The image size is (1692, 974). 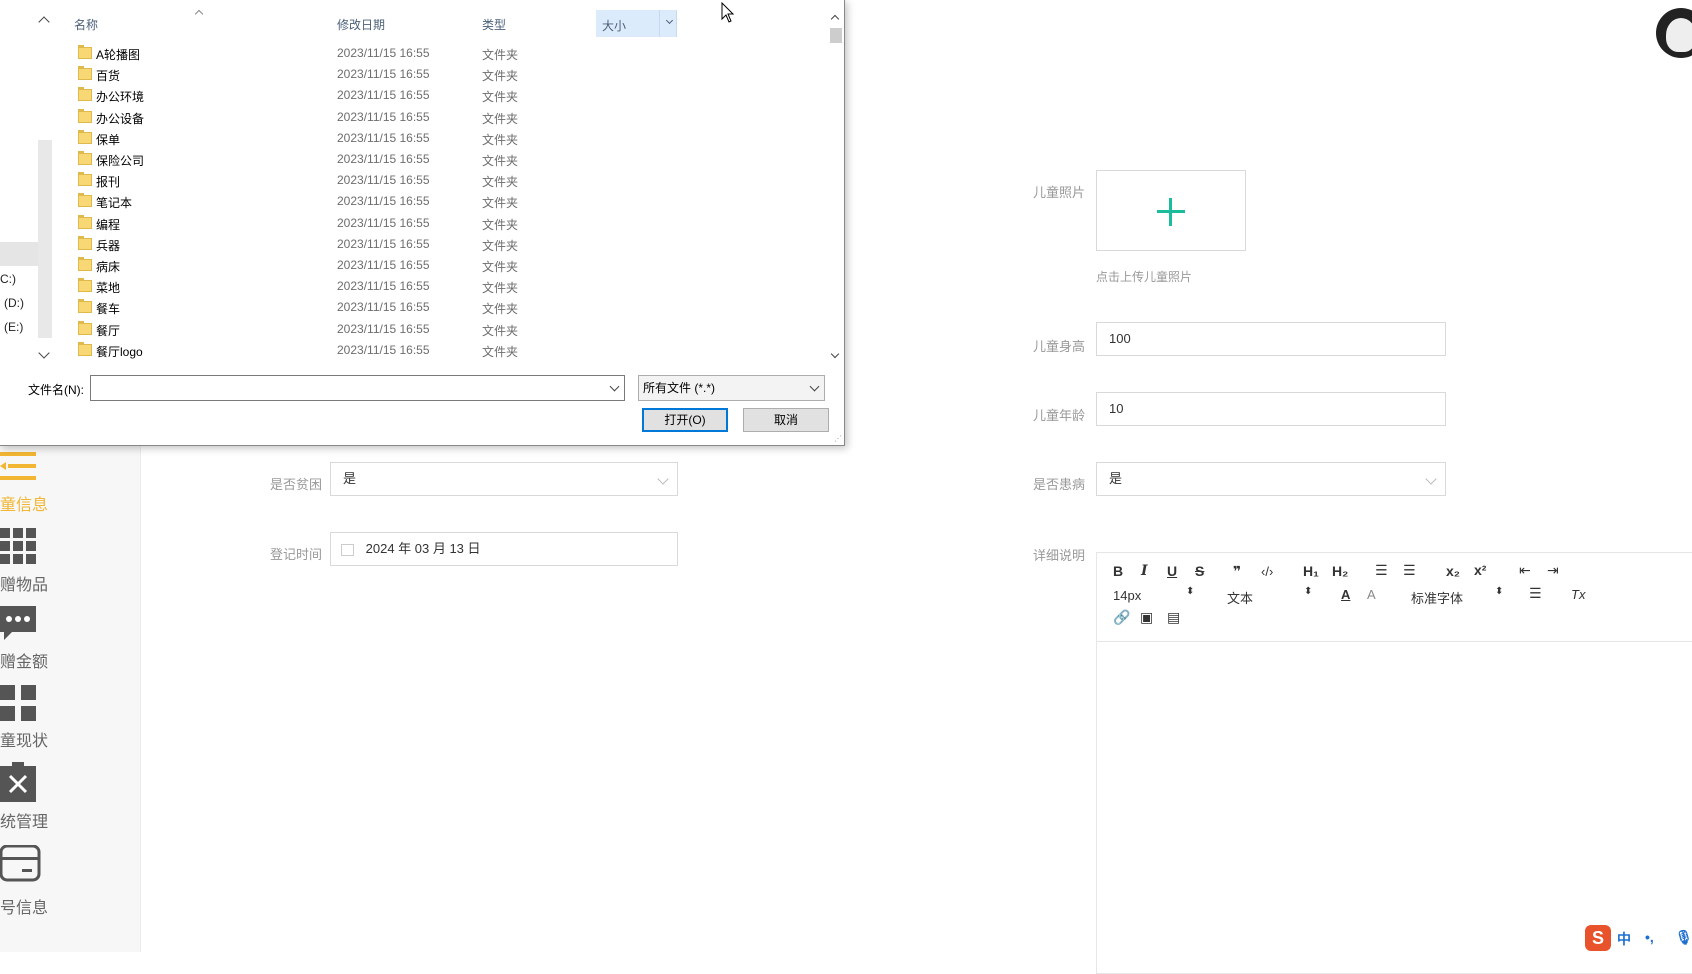 What do you see at coordinates (70, 563) in the screenshot?
I see `sidebar-item-donated-goods: 赠物品` at bounding box center [70, 563].